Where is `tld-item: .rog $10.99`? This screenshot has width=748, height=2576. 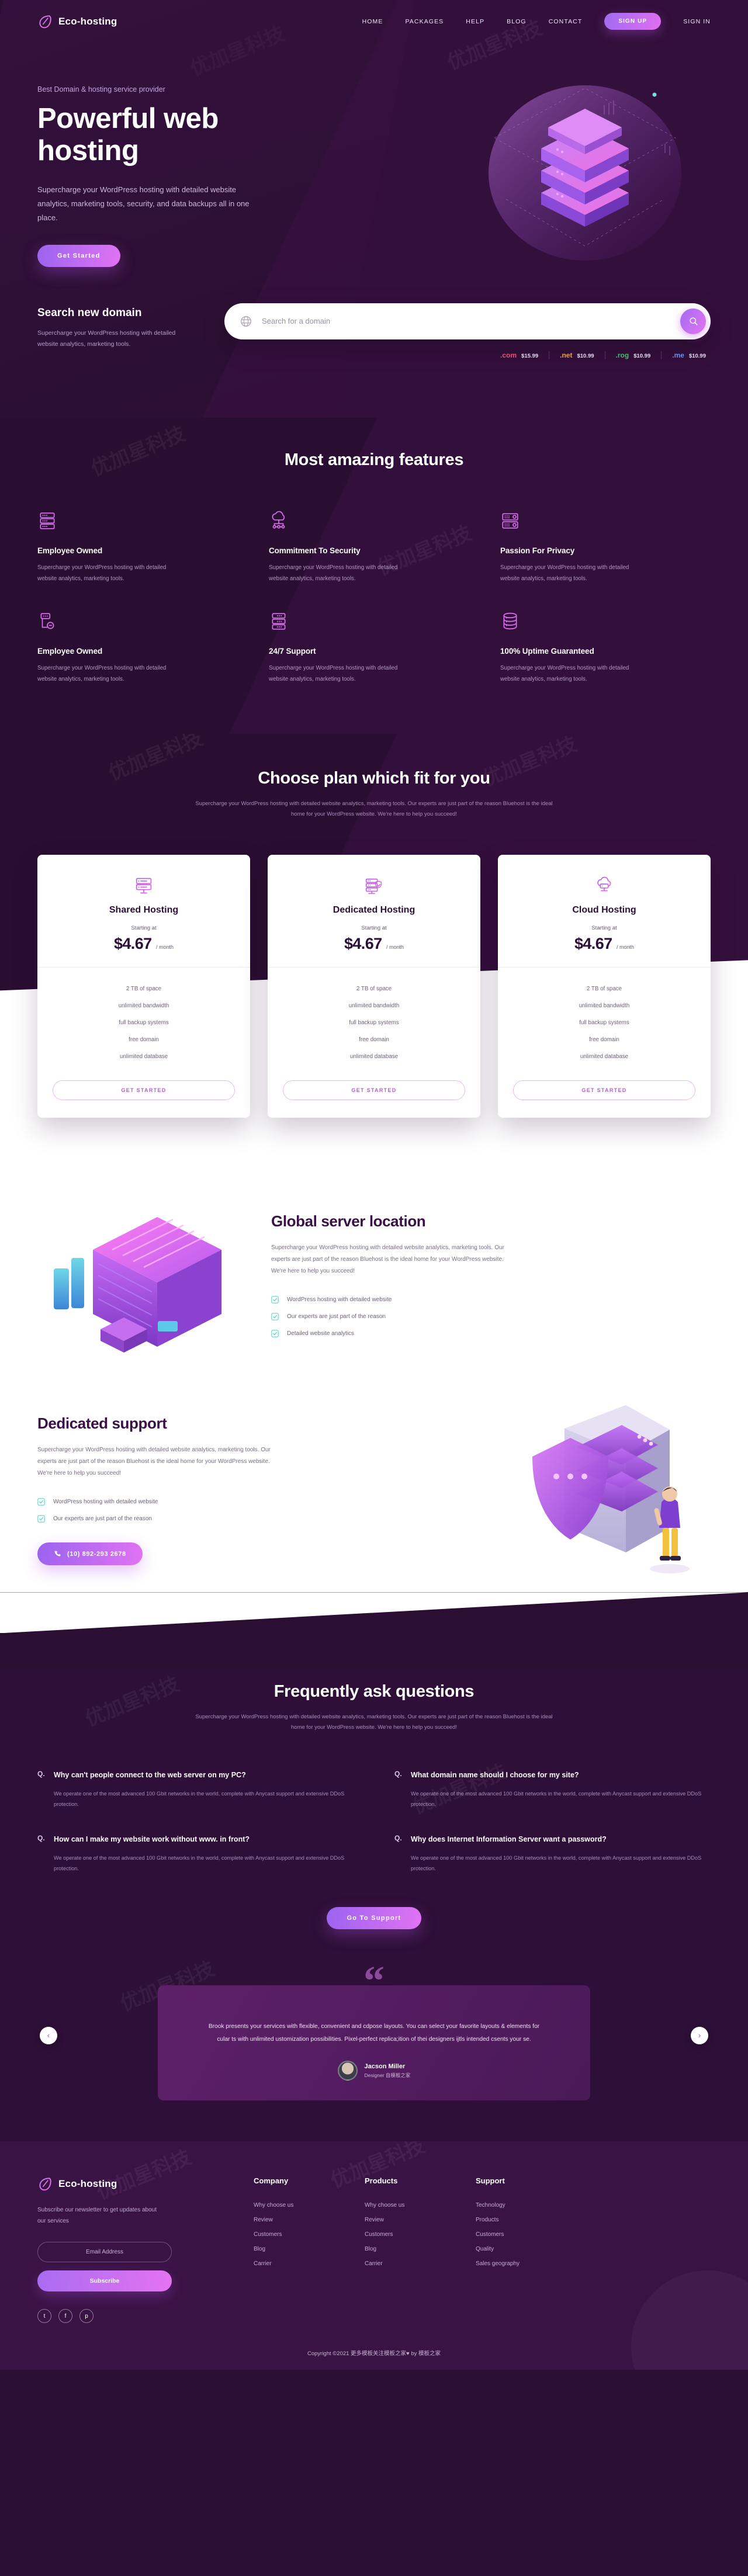
tld-item: .rog $10.99 is located at coordinates (633, 355).